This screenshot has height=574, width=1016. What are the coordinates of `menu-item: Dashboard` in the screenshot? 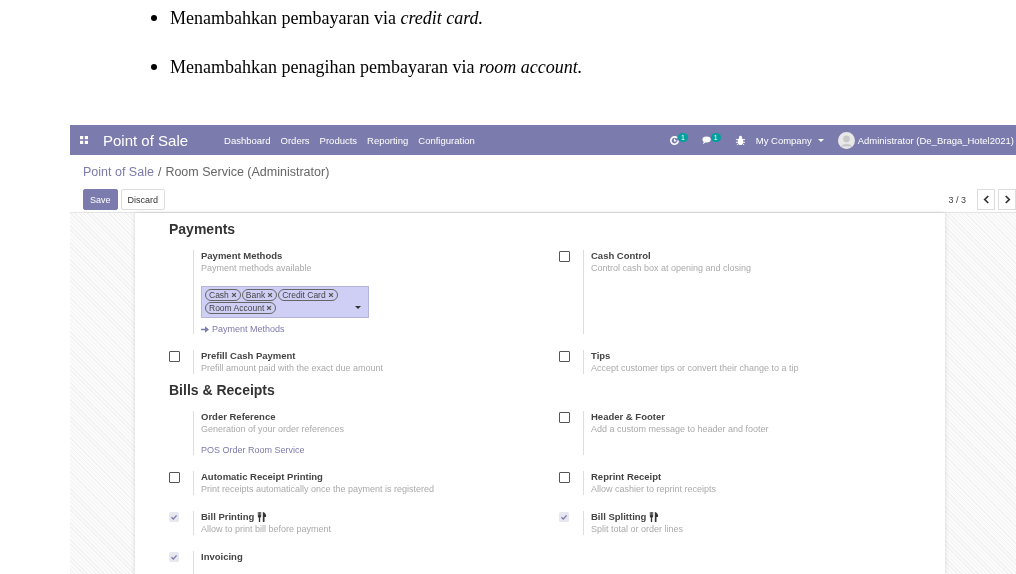 It's located at (247, 140).